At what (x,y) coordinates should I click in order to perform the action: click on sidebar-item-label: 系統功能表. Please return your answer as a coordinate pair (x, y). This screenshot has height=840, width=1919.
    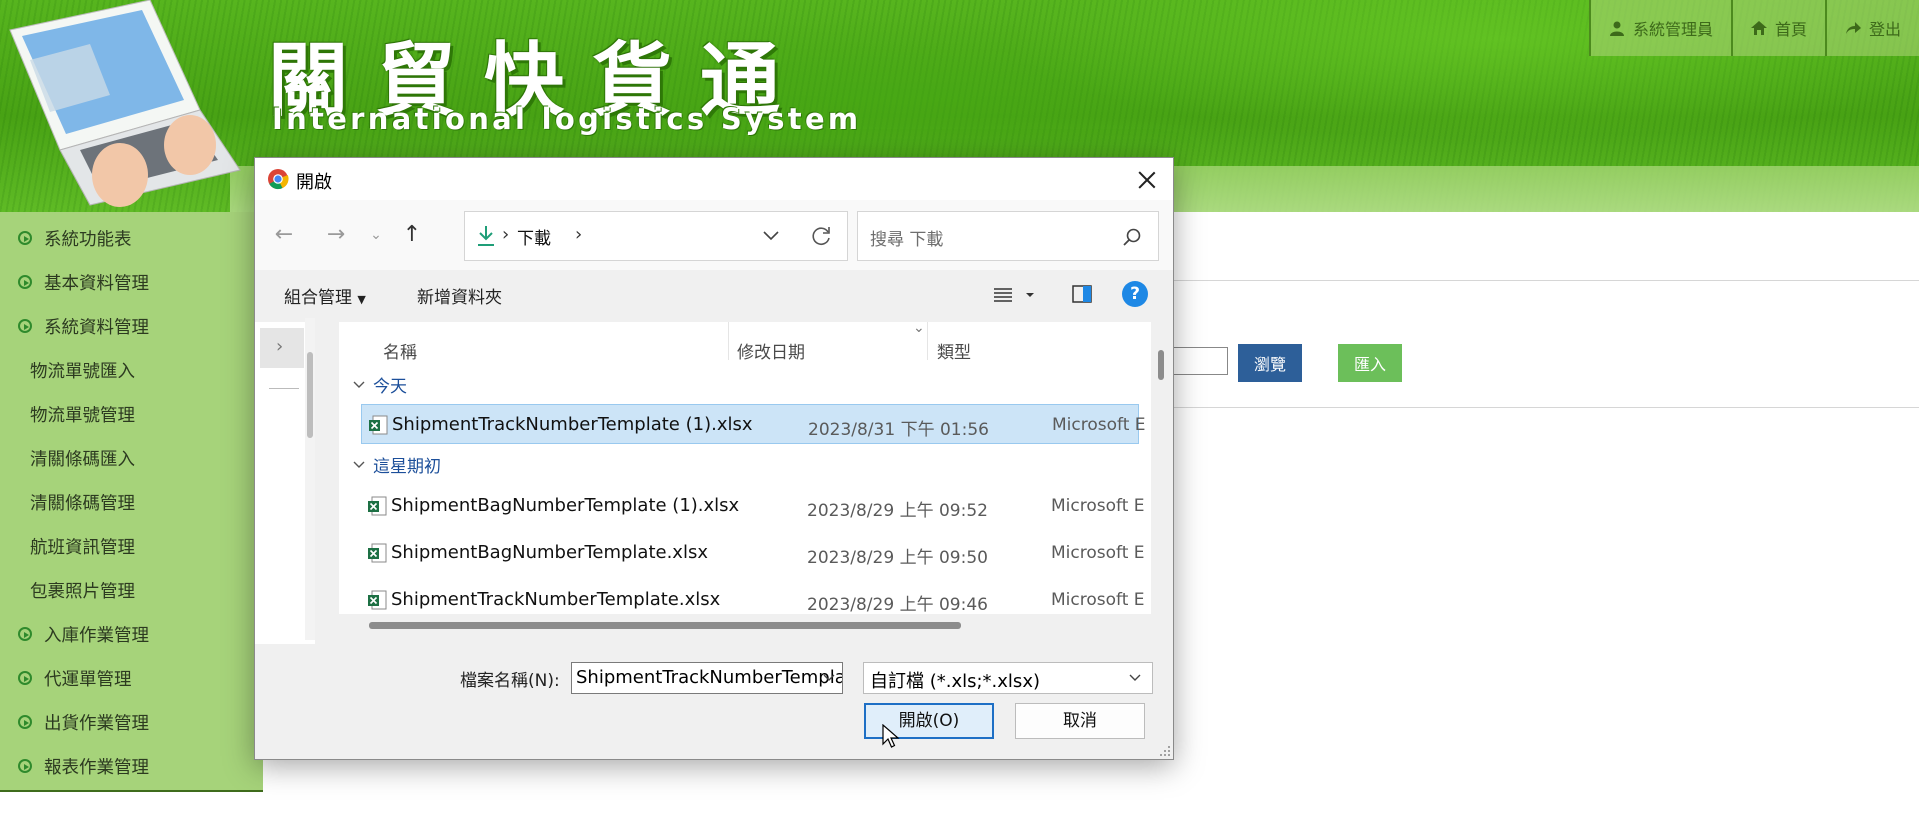
    Looking at the image, I should click on (88, 239).